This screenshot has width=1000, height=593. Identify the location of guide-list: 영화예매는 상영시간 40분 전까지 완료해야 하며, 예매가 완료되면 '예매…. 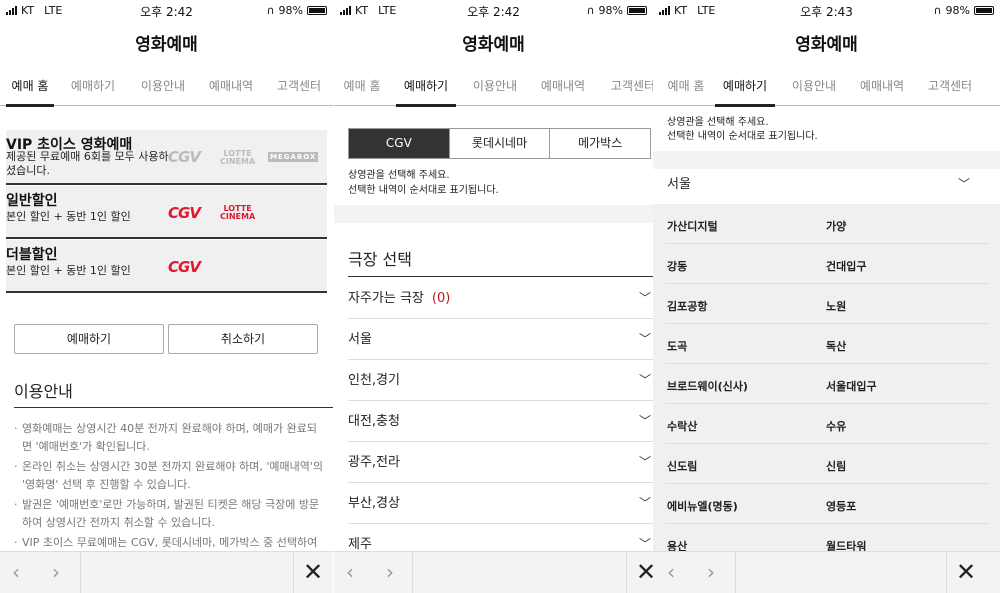
(169, 487).